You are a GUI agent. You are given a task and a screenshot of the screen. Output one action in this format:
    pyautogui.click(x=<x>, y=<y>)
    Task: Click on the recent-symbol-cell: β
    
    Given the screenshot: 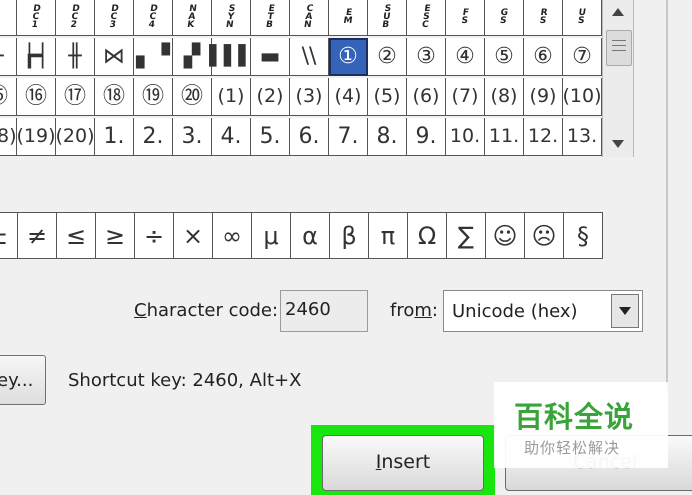 What is the action you would take?
    pyautogui.click(x=349, y=236)
    